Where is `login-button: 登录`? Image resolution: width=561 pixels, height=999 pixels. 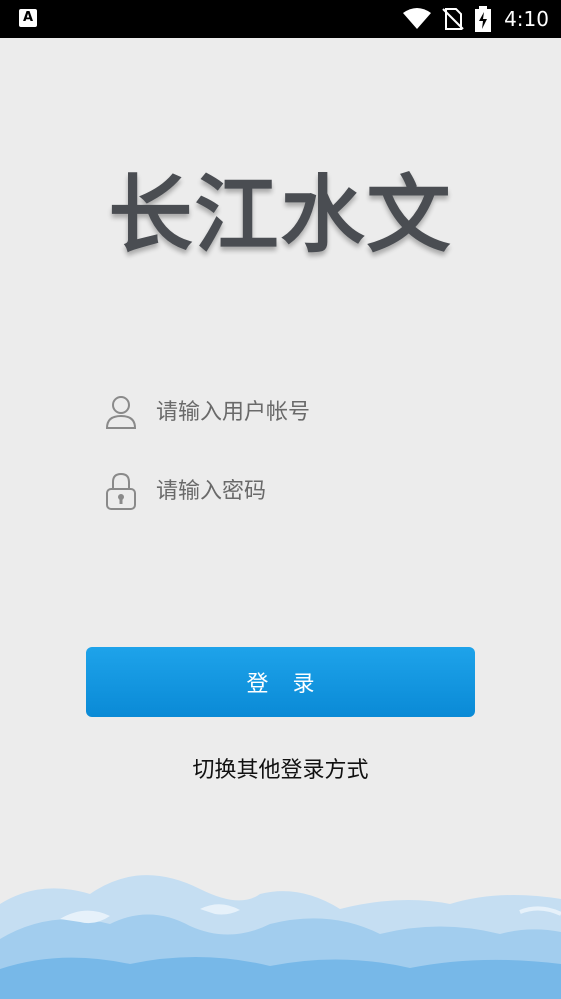 login-button: 登录 is located at coordinates (280, 682).